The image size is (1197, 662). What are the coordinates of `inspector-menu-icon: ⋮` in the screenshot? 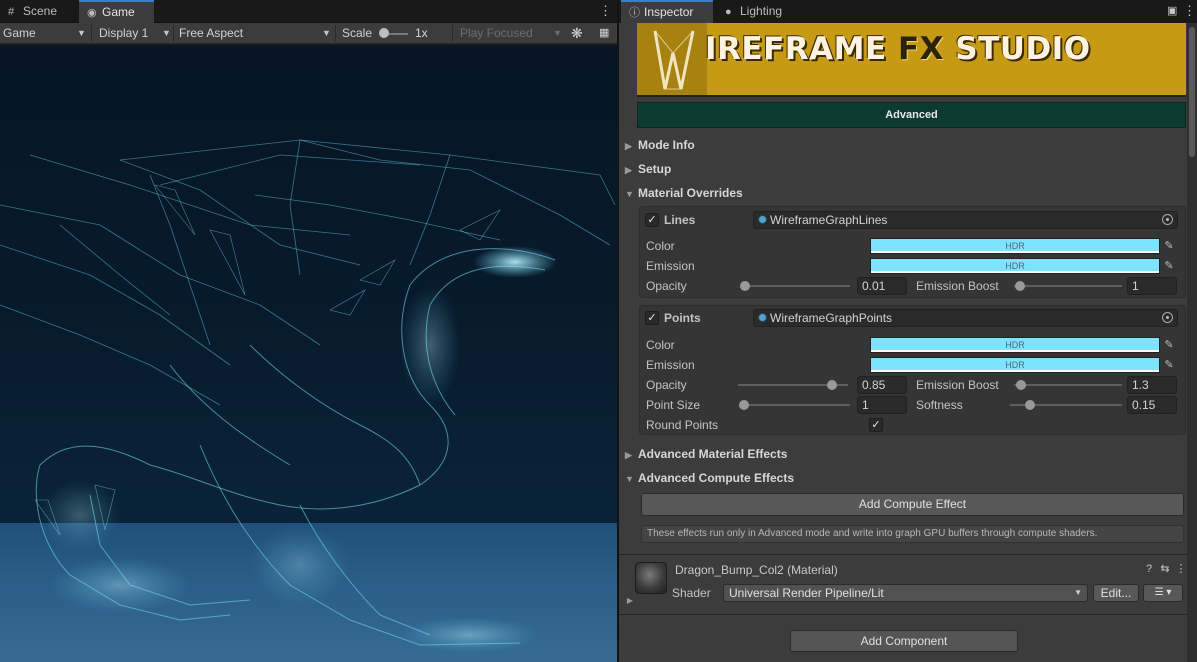 It's located at (1189, 11).